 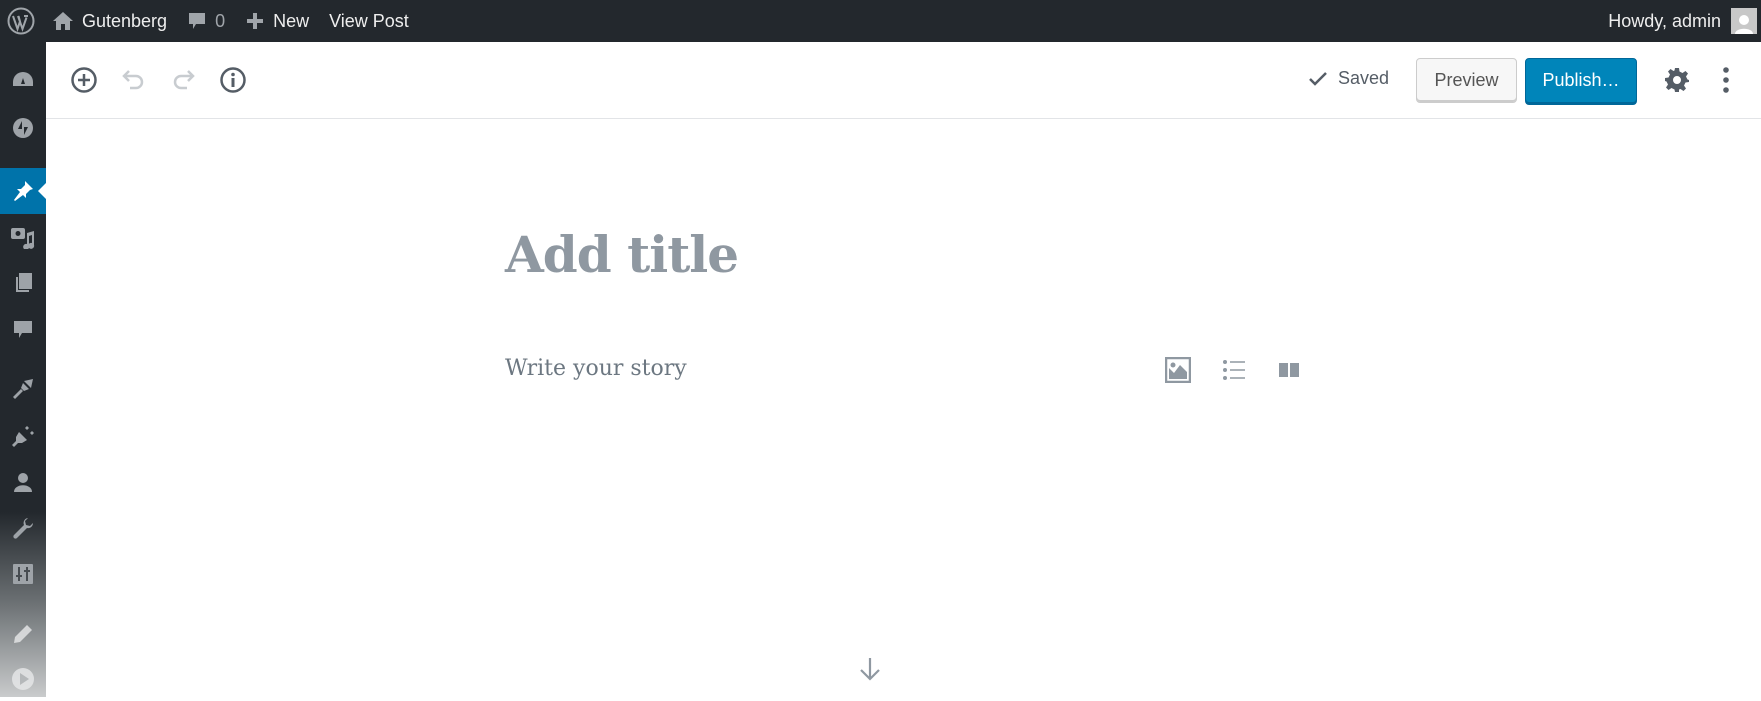 I want to click on menu-plugins, so click(x=23, y=436).